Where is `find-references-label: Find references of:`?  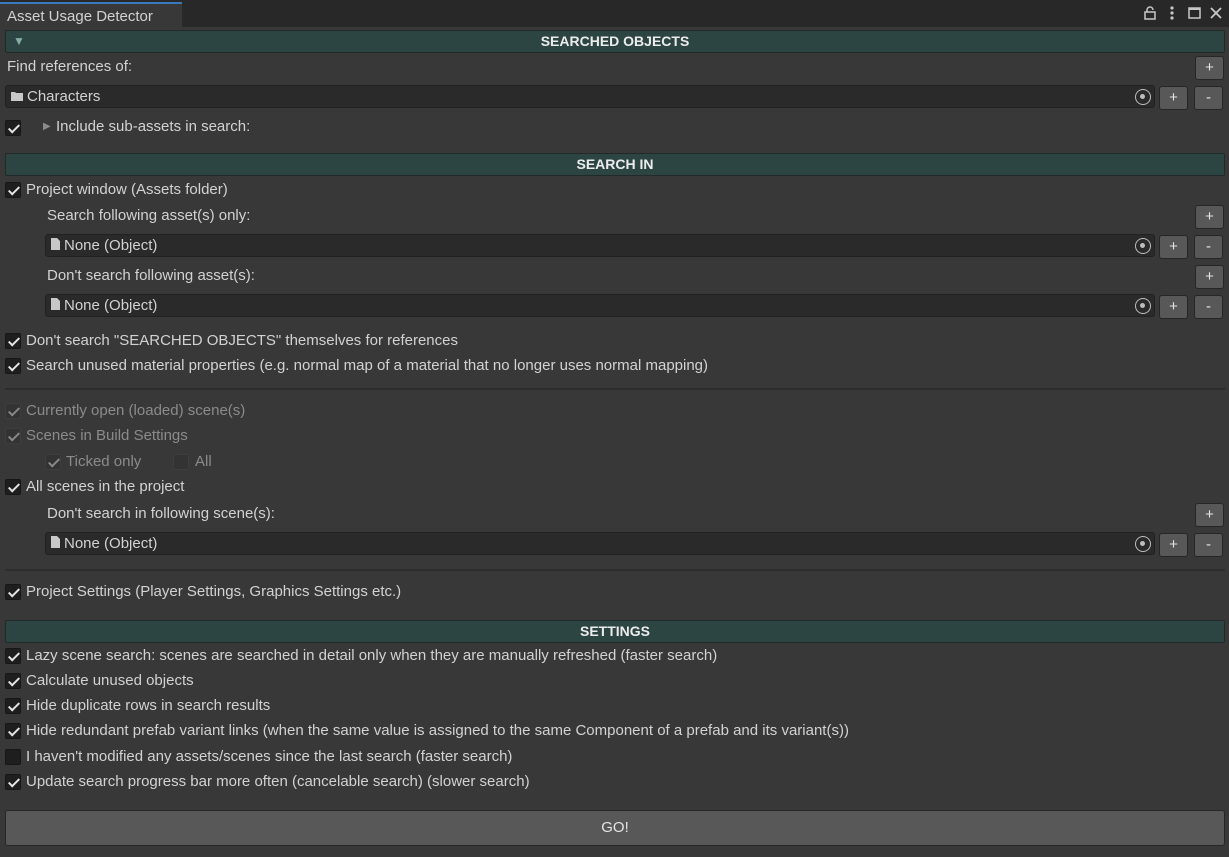
find-references-label: Find references of: is located at coordinates (70, 66).